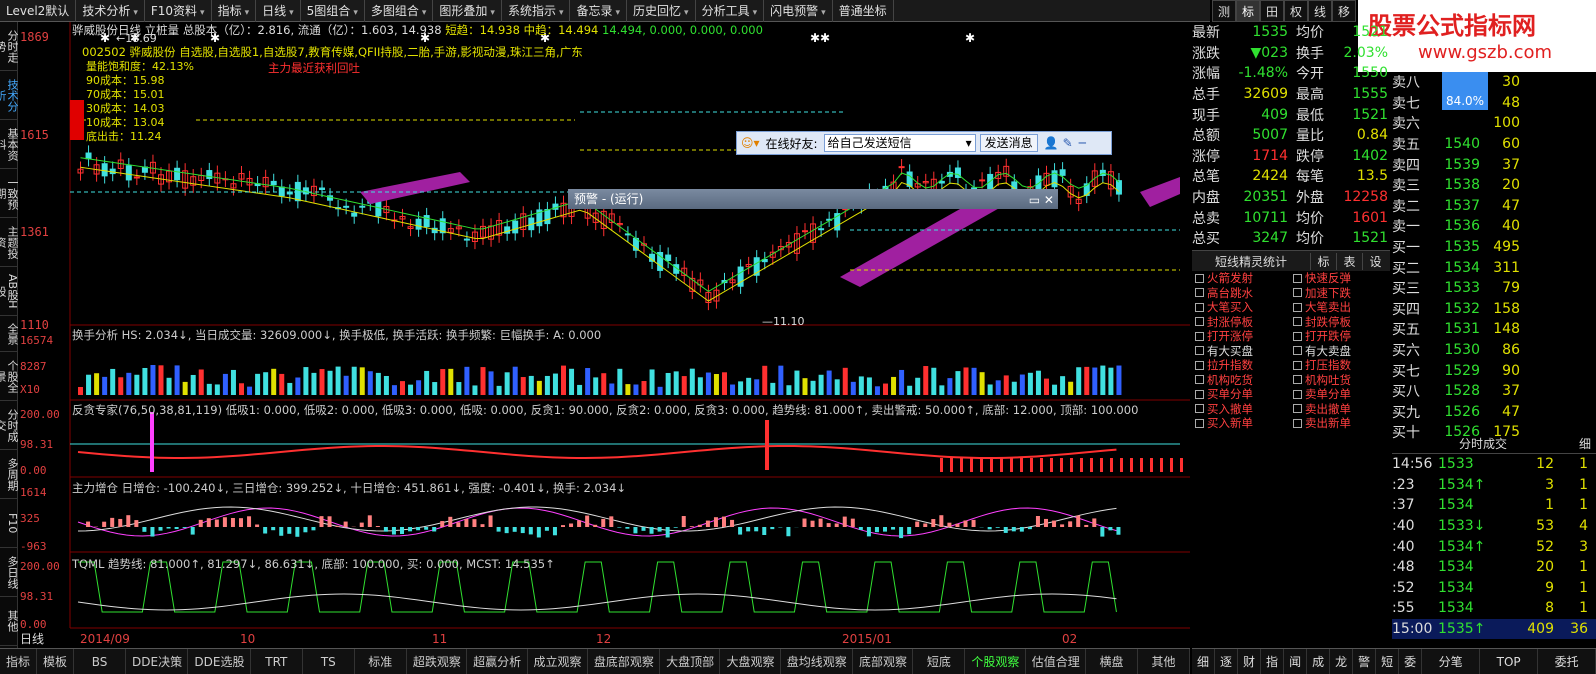  I want to click on sprite-item: 高台跳水, so click(1241, 293).